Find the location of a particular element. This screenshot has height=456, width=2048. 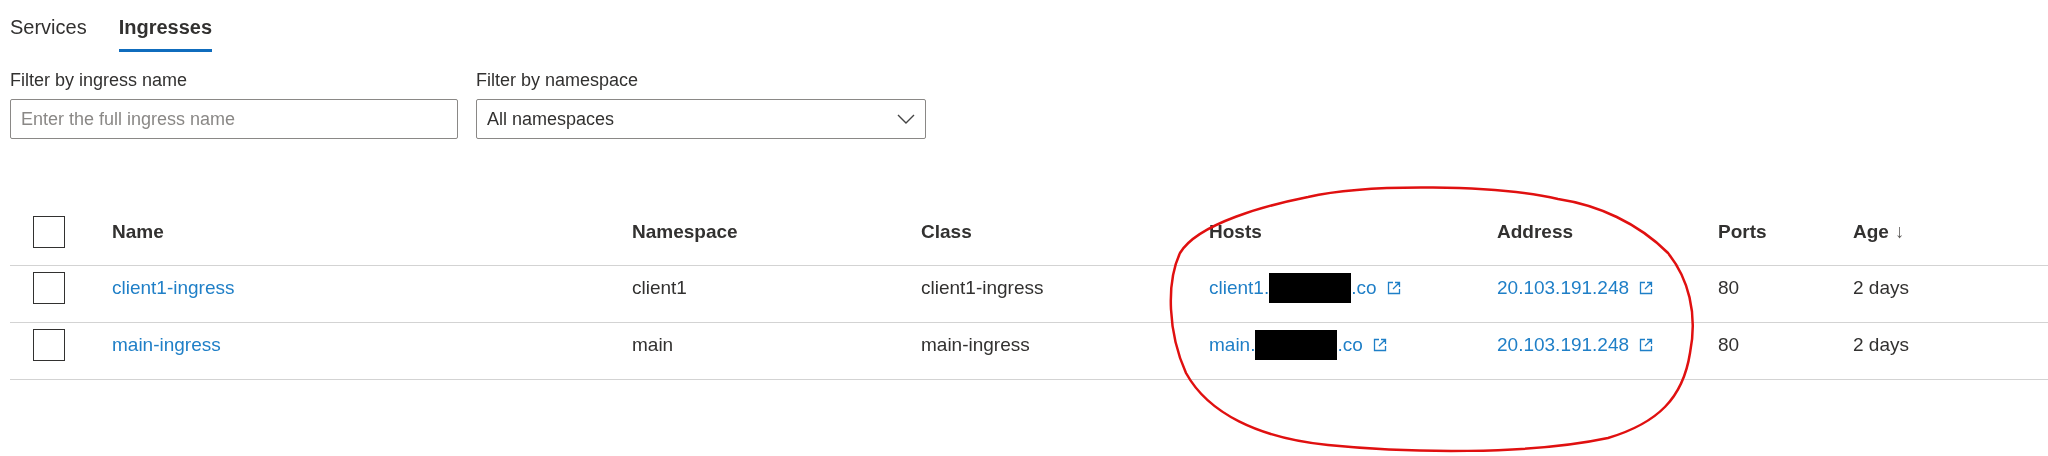

ingress-link: client1-ingress is located at coordinates (173, 288).